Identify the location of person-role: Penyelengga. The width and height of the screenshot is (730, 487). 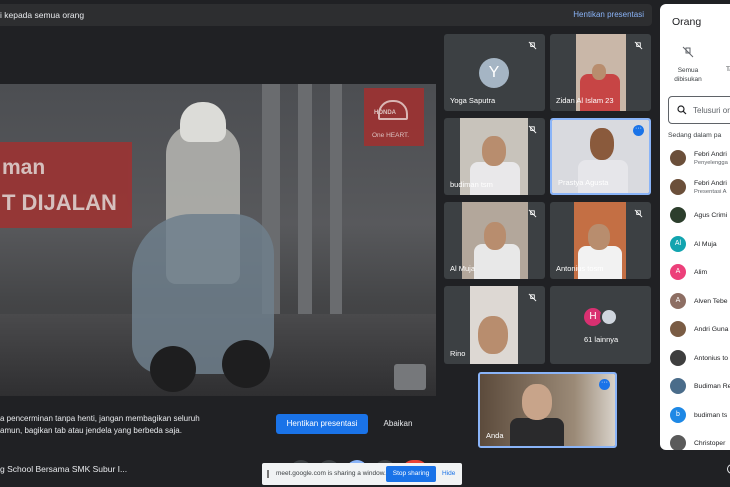
(711, 163).